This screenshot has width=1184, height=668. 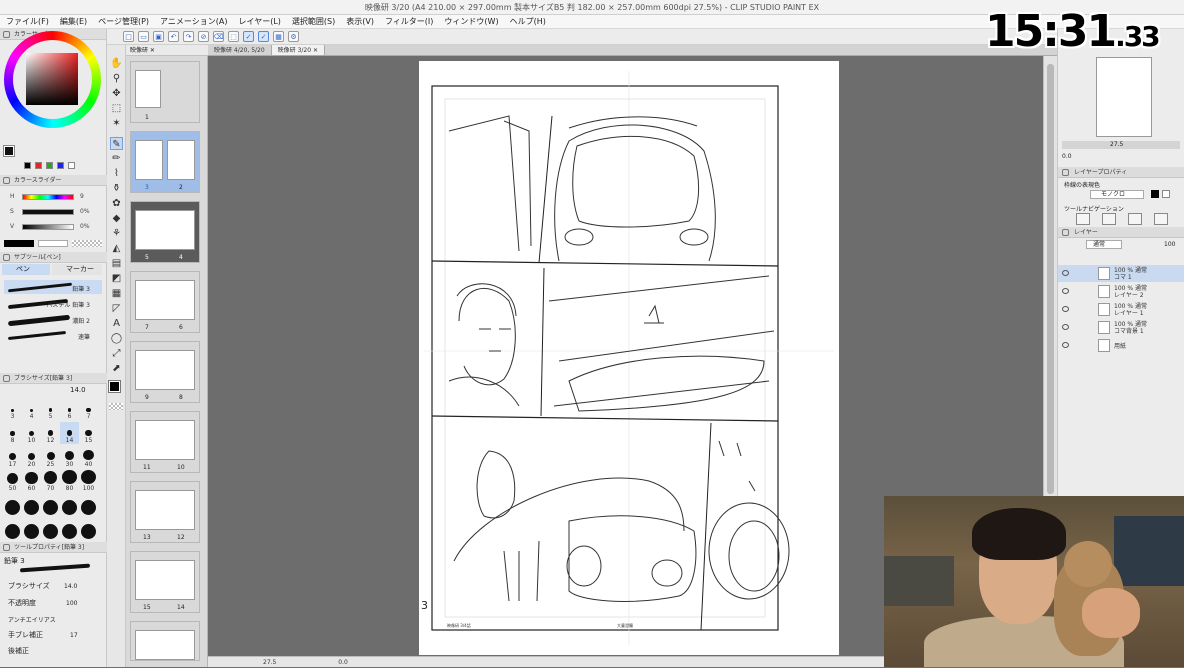 What do you see at coordinates (116, 63) in the screenshot?
I see `hand-tool-icon: ✋` at bounding box center [116, 63].